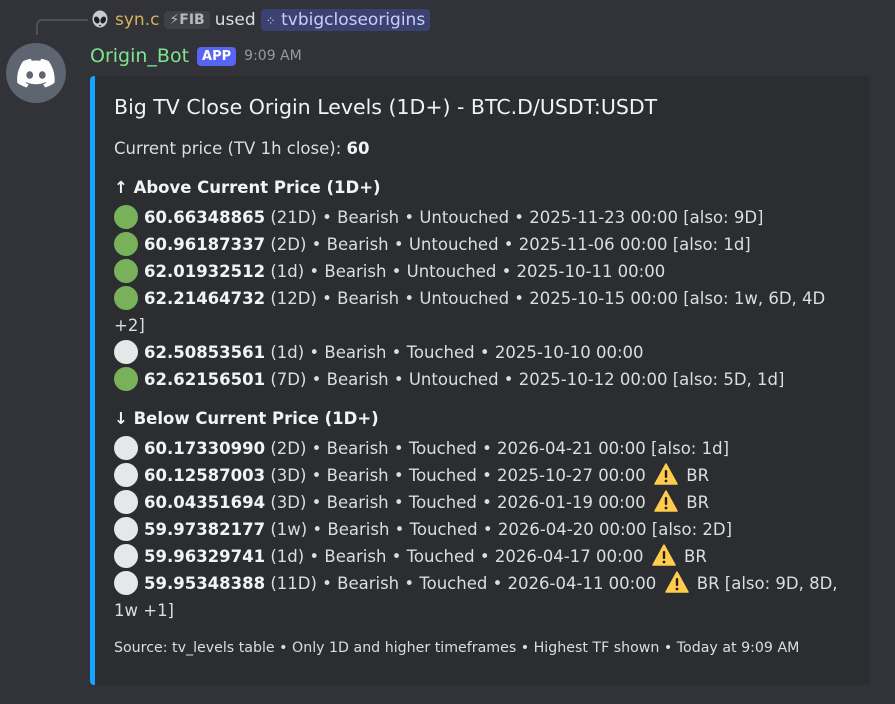 This screenshot has width=895, height=704. Describe the element at coordinates (62, 27) in the screenshot. I see `reply-connector` at that location.